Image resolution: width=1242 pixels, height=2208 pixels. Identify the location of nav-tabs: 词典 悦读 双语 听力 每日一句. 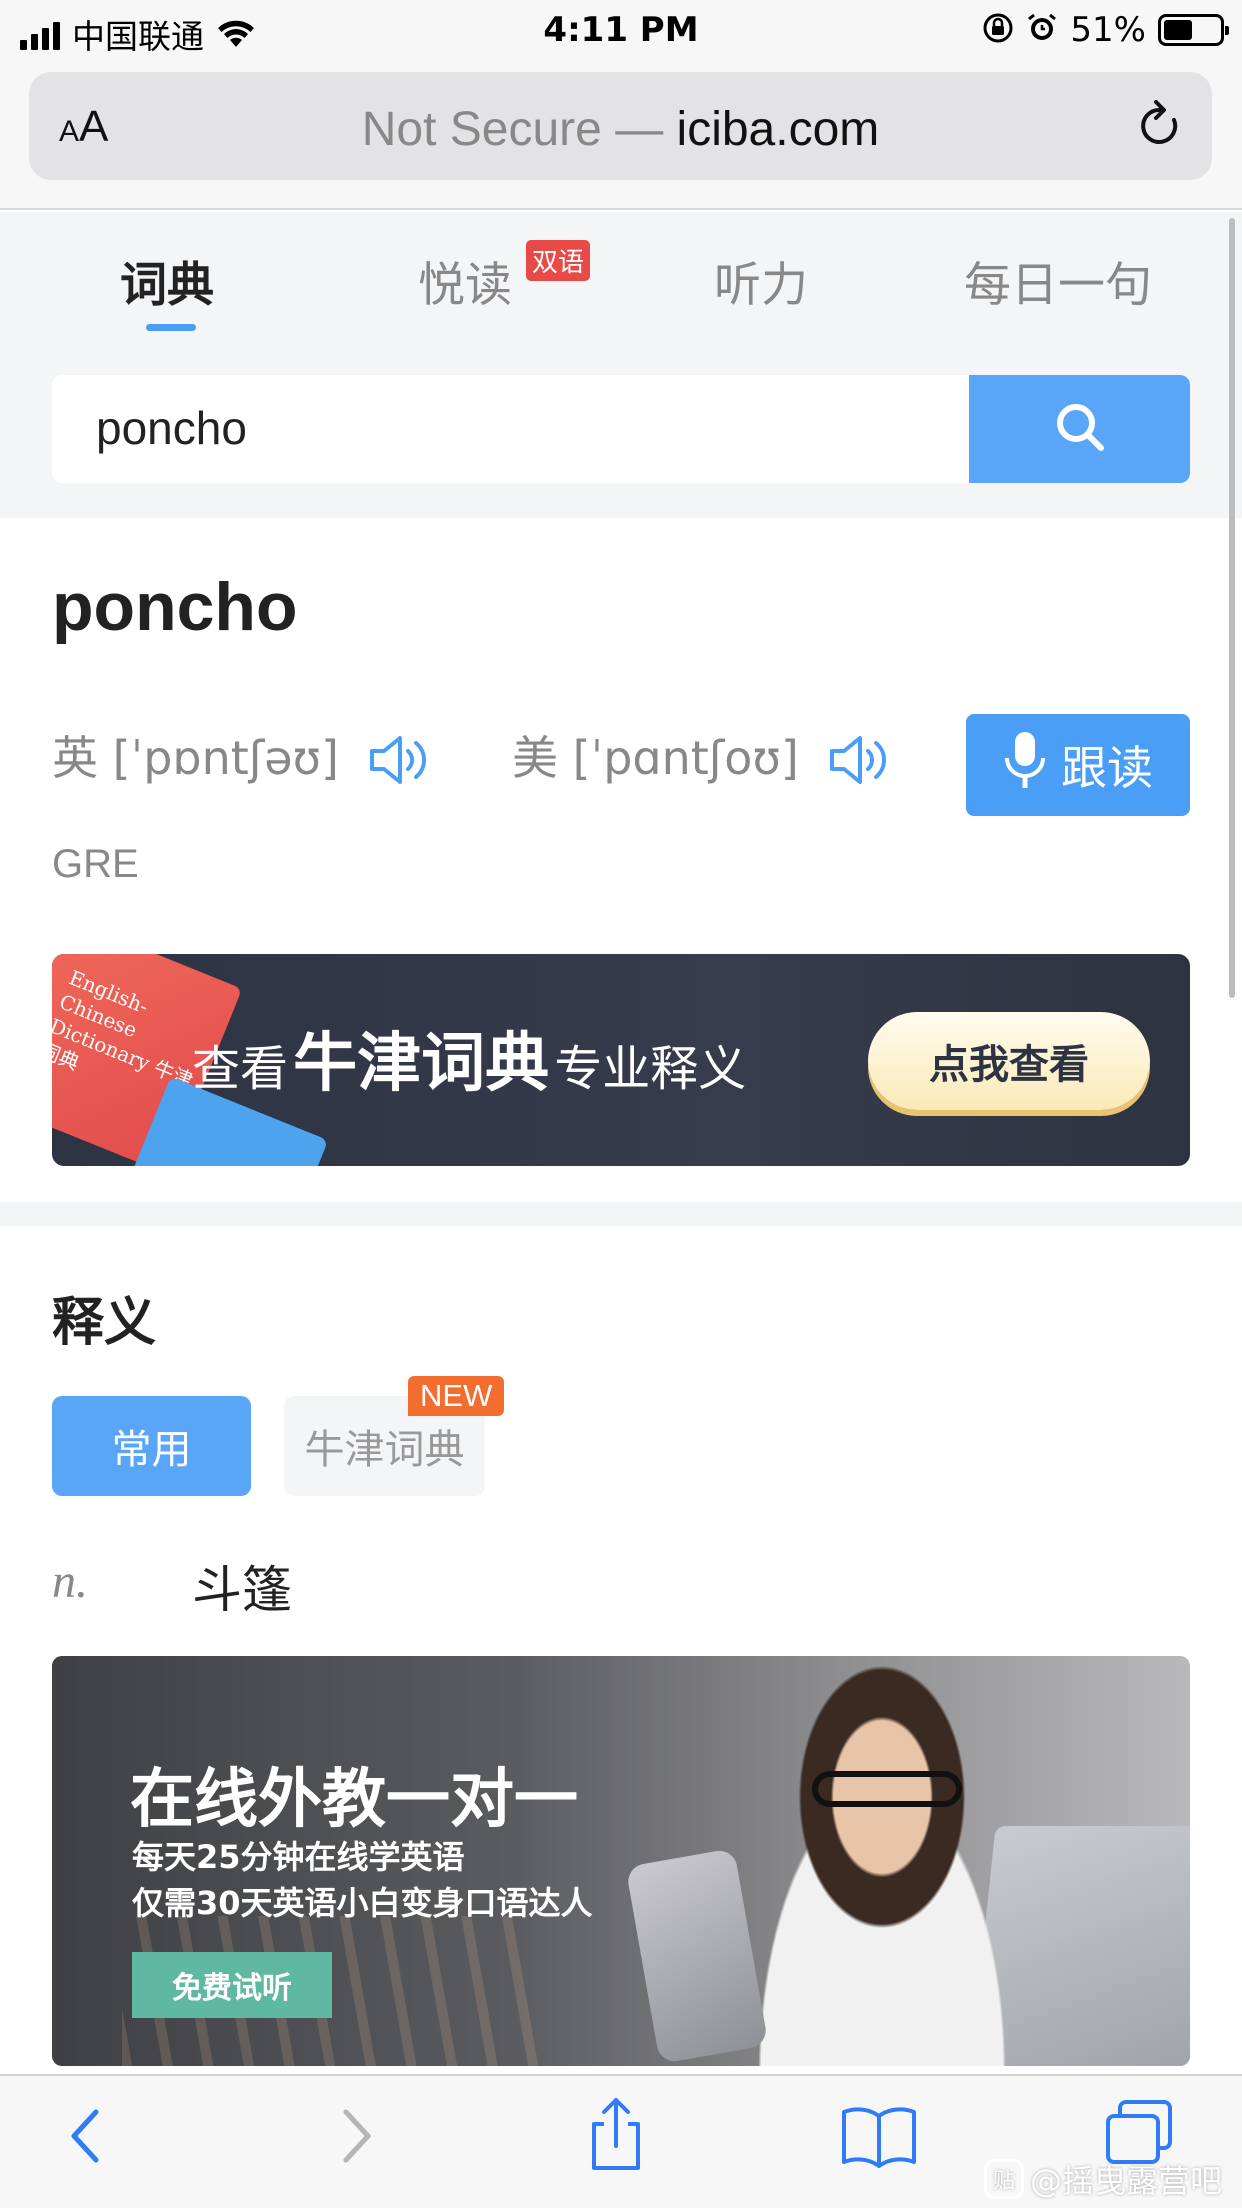
(621, 290).